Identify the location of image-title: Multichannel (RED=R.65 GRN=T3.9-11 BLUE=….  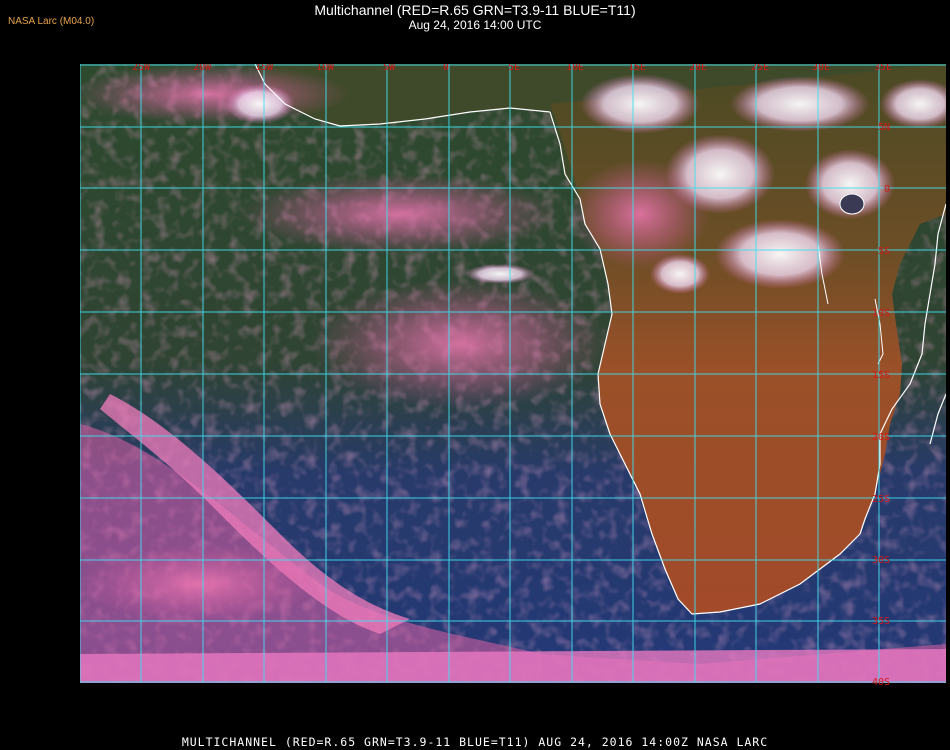
(475, 10).